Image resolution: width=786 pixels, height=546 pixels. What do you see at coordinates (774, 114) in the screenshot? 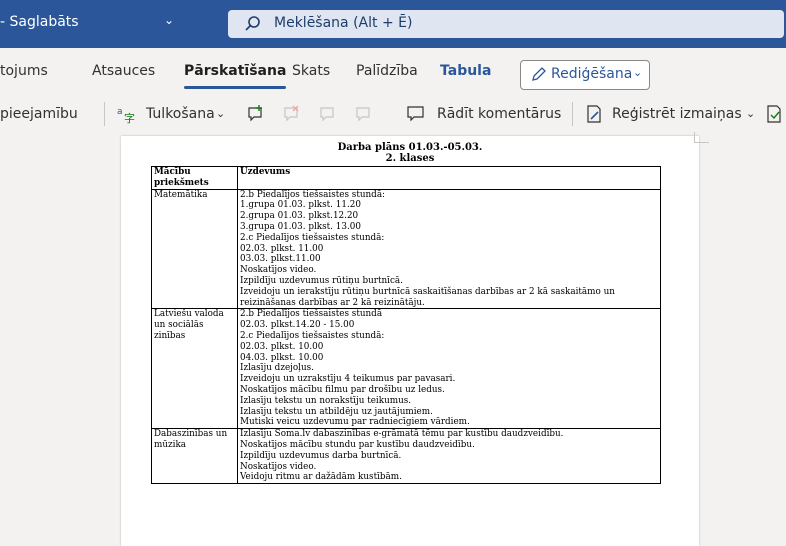
I see `accept-icon` at bounding box center [774, 114].